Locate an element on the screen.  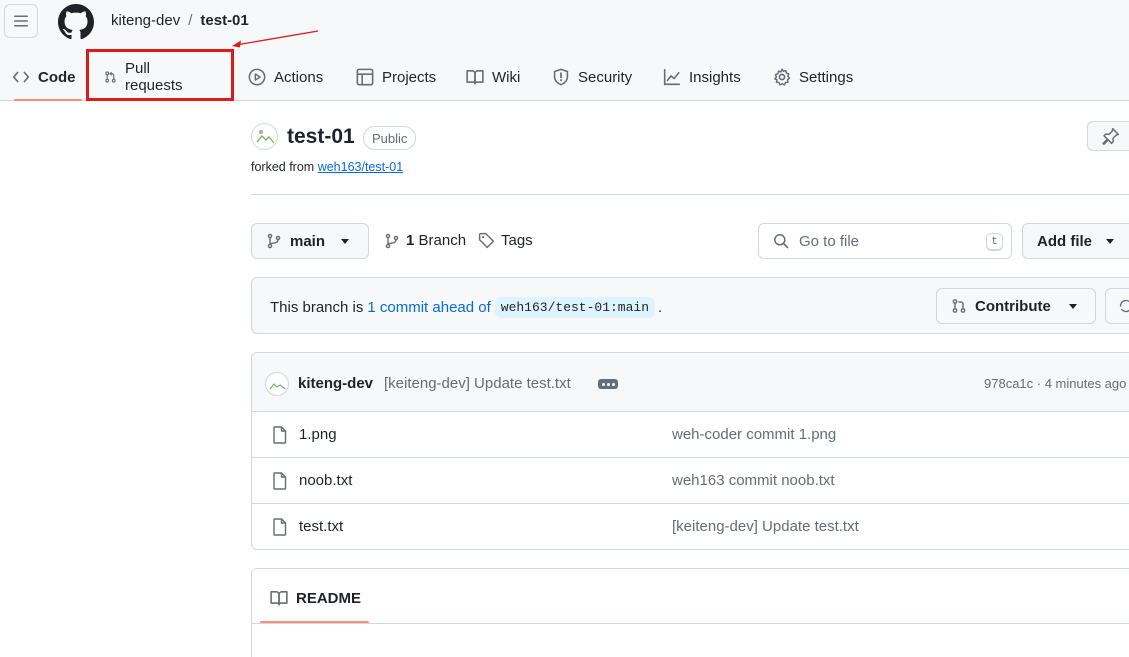
shield-icon is located at coordinates (561, 77).